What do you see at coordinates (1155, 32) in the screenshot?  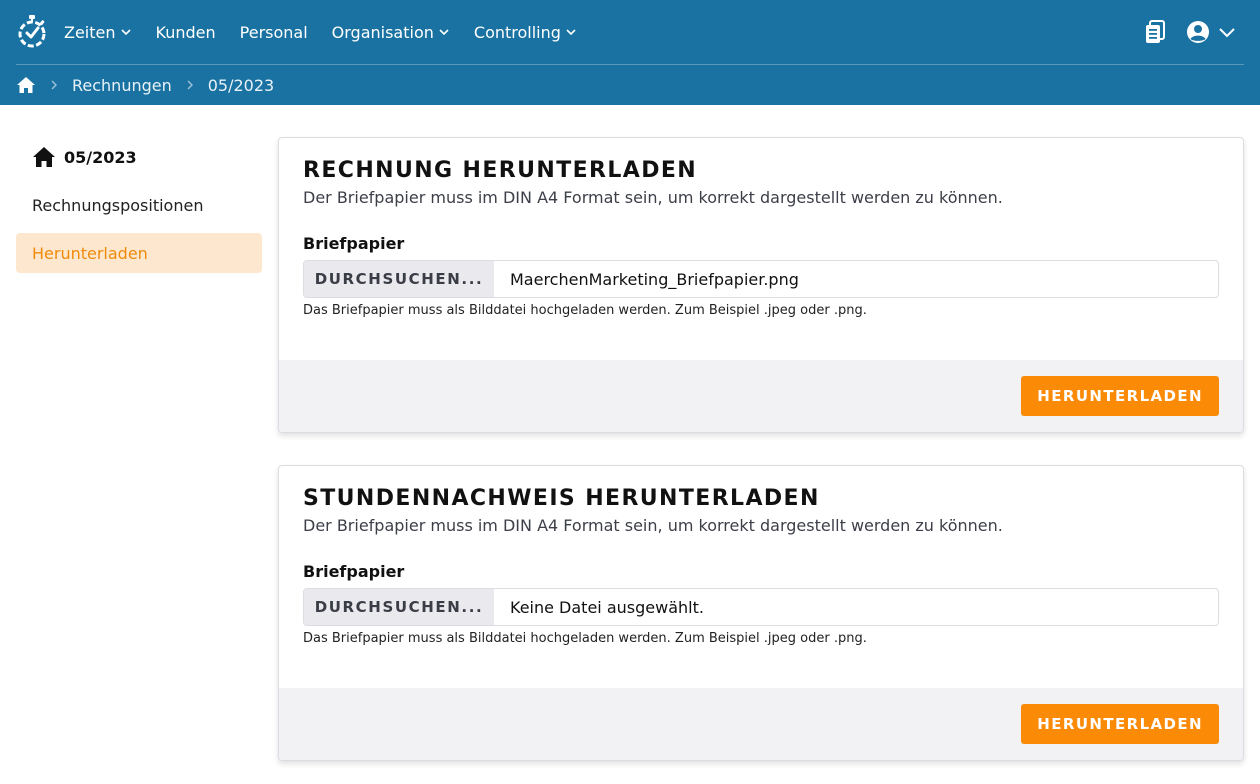 I see `clipboard-icon` at bounding box center [1155, 32].